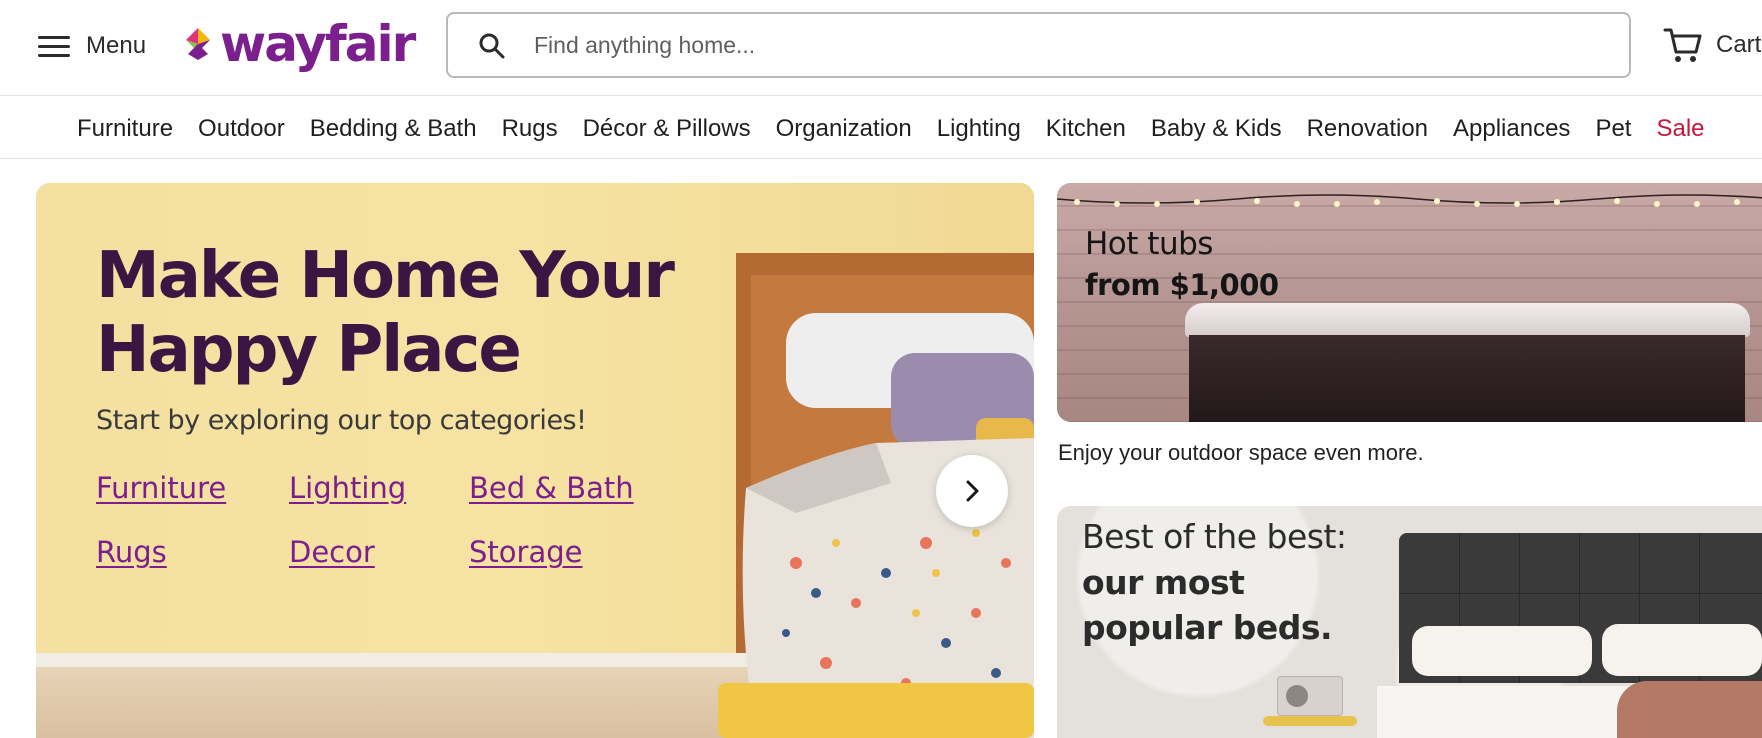 The height and width of the screenshot is (738, 1762). I want to click on site-header: Menu wayfair Cart, so click(881, 48).